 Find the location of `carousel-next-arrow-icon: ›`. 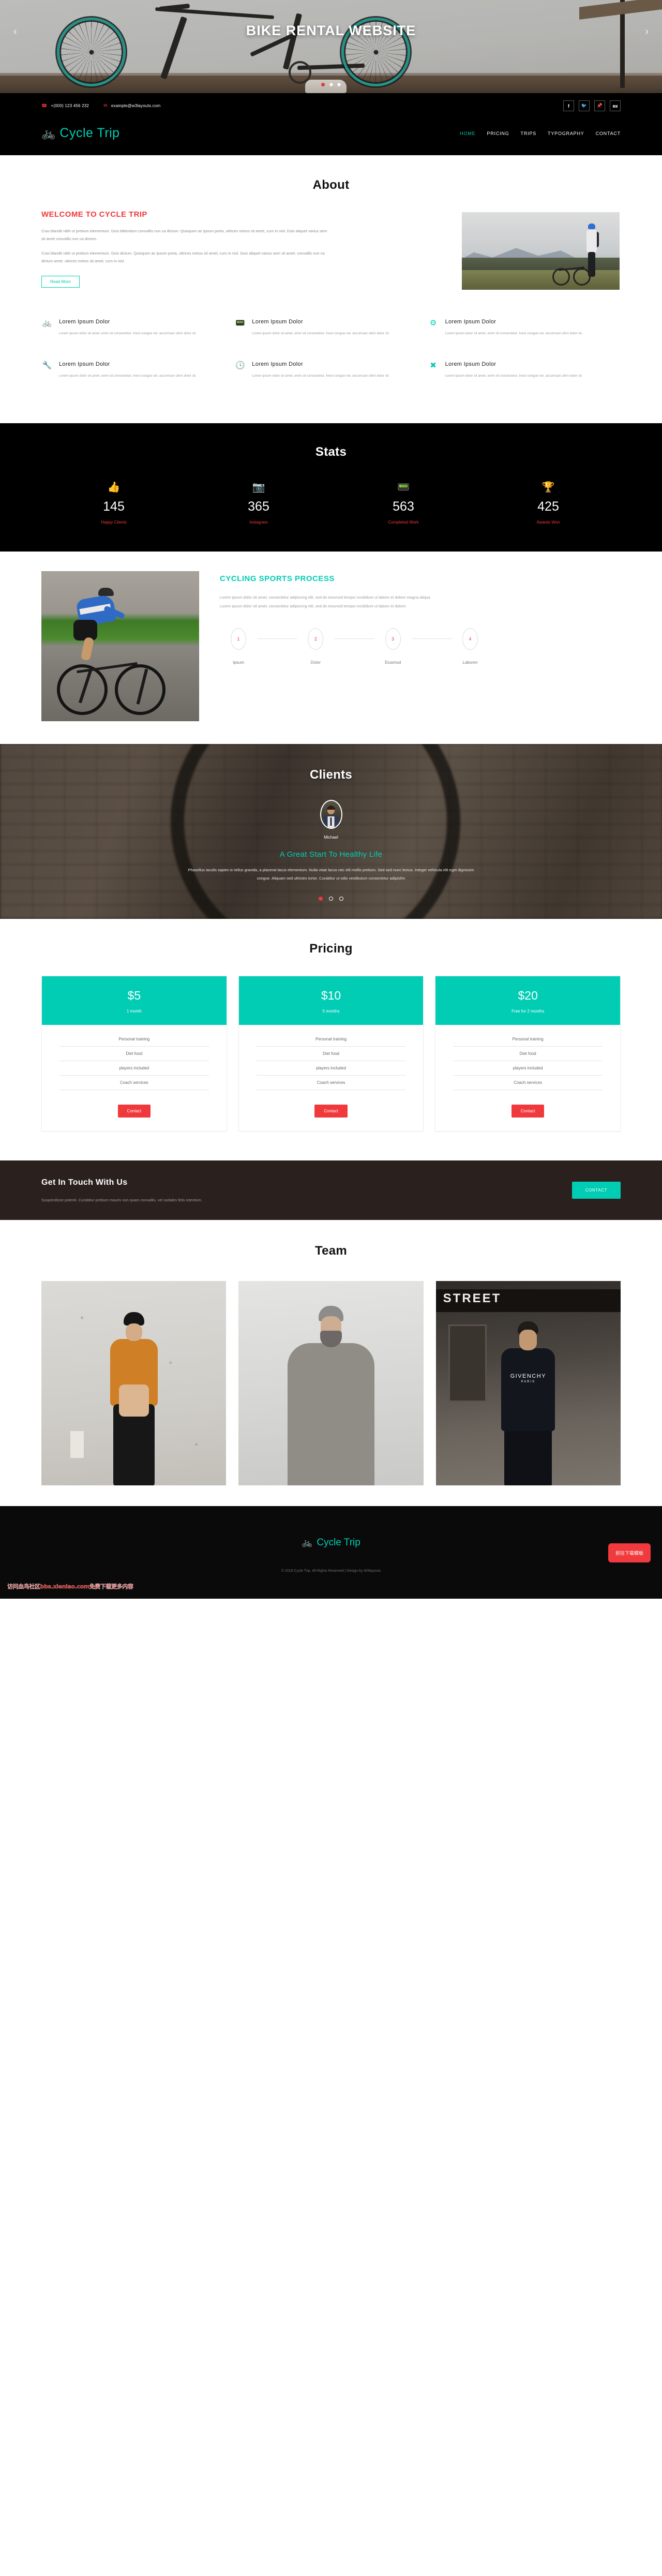

carousel-next-arrow-icon: › is located at coordinates (647, 32).